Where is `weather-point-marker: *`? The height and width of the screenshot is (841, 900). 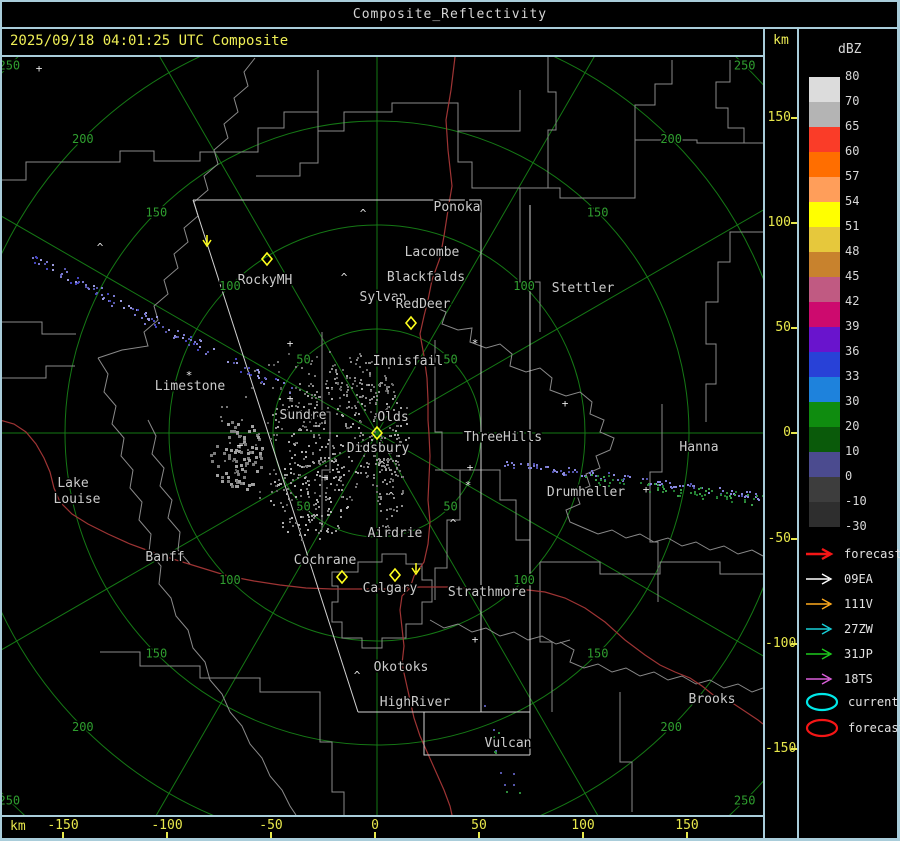
weather-point-marker: * is located at coordinates (468, 485).